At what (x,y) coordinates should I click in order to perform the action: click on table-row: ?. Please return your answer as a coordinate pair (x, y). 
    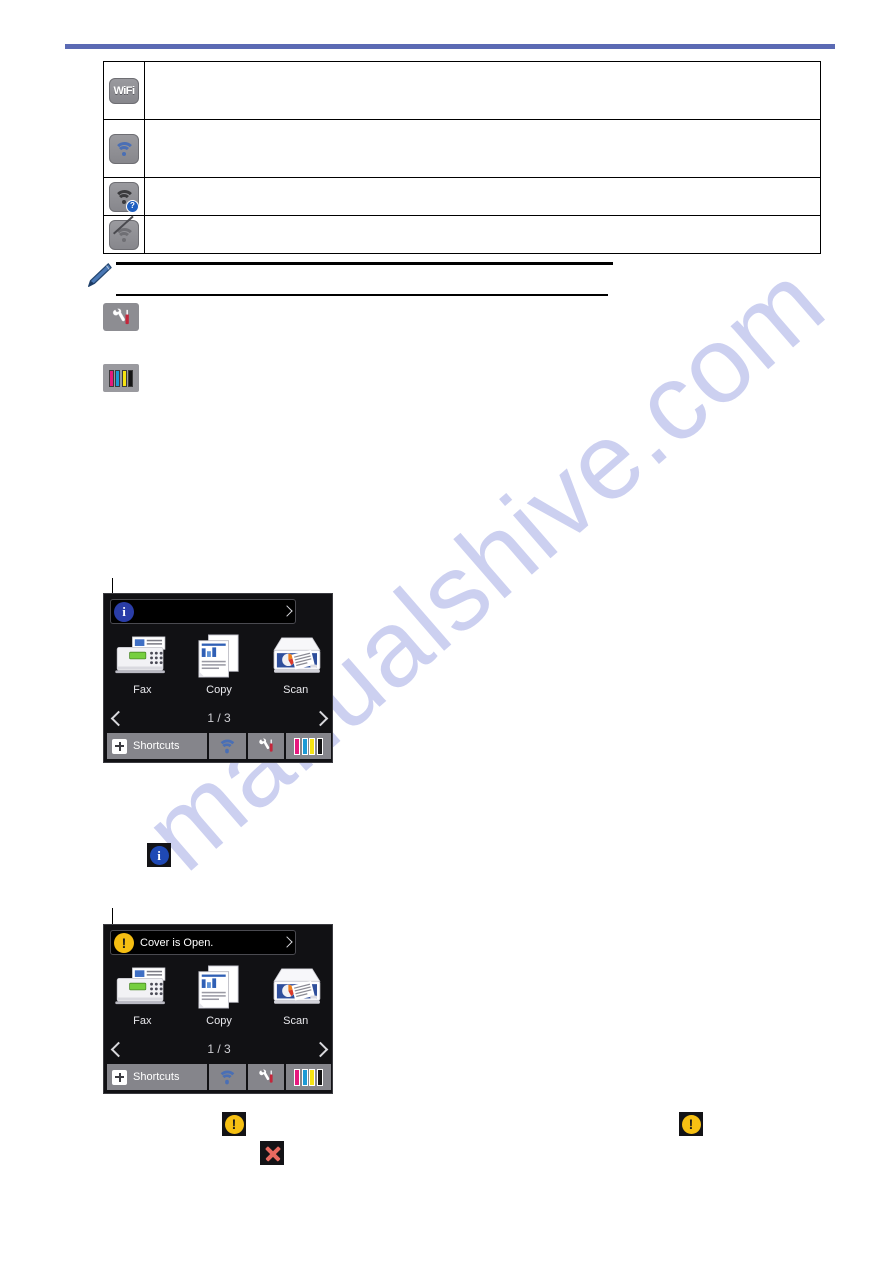
    Looking at the image, I should click on (462, 196).